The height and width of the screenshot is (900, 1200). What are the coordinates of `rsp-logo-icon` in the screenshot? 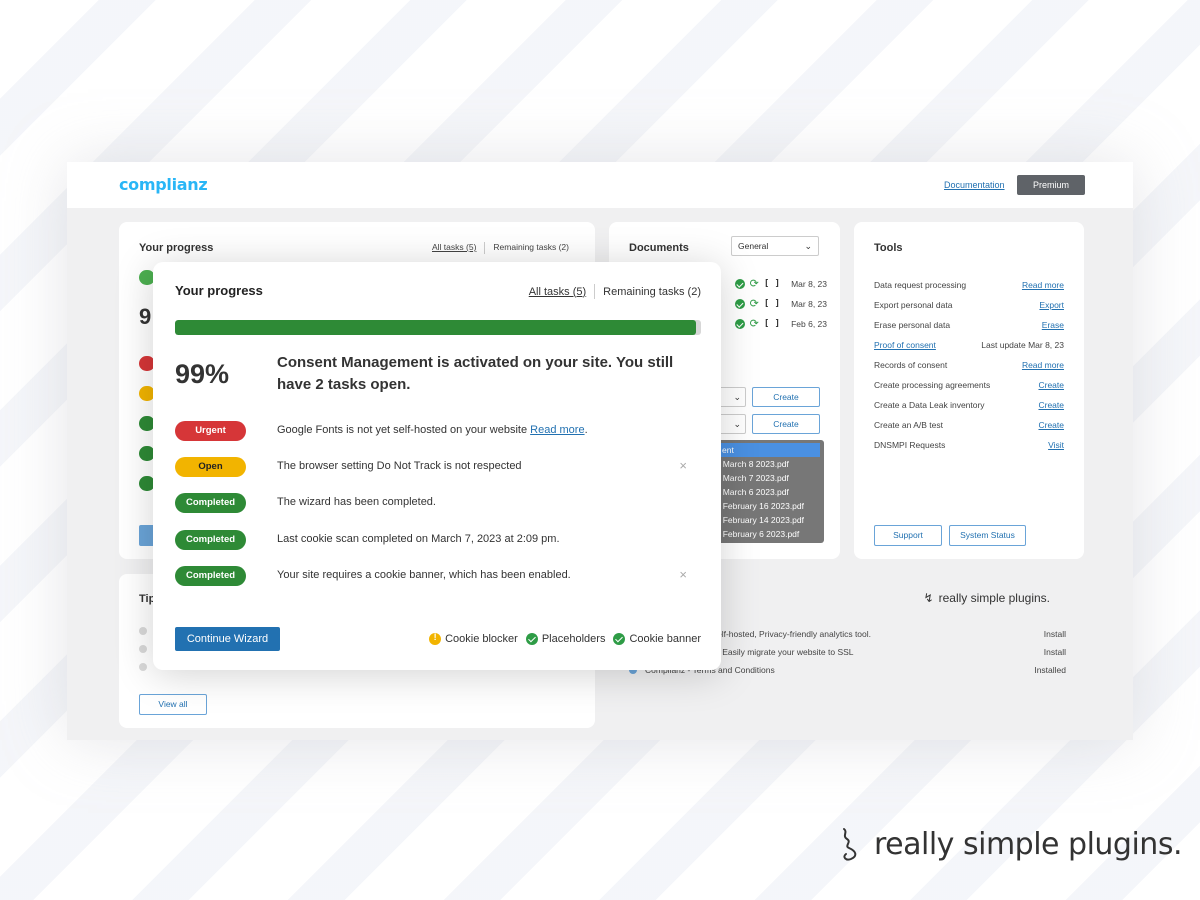 It's located at (850, 844).